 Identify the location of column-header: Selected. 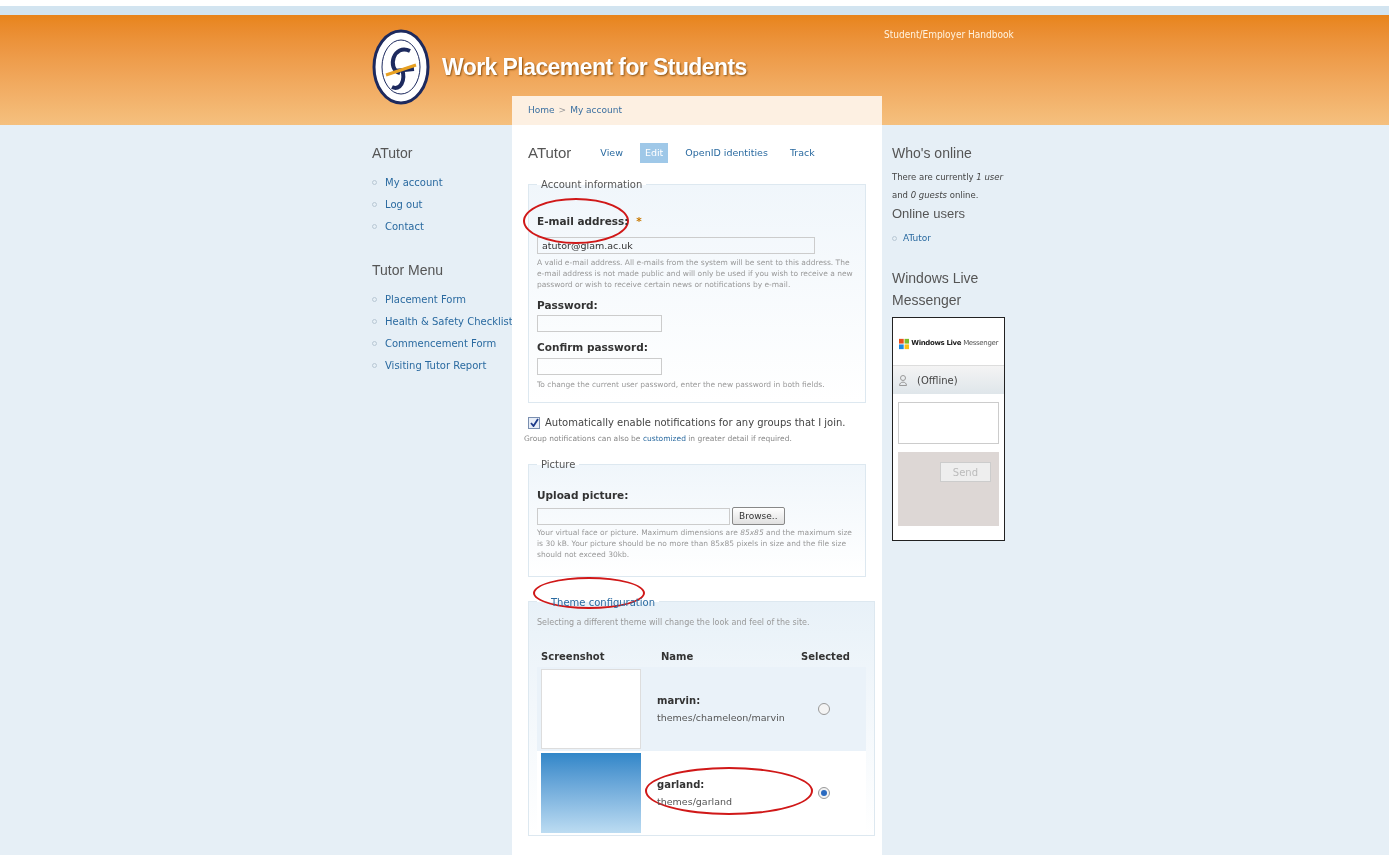
(826, 657).